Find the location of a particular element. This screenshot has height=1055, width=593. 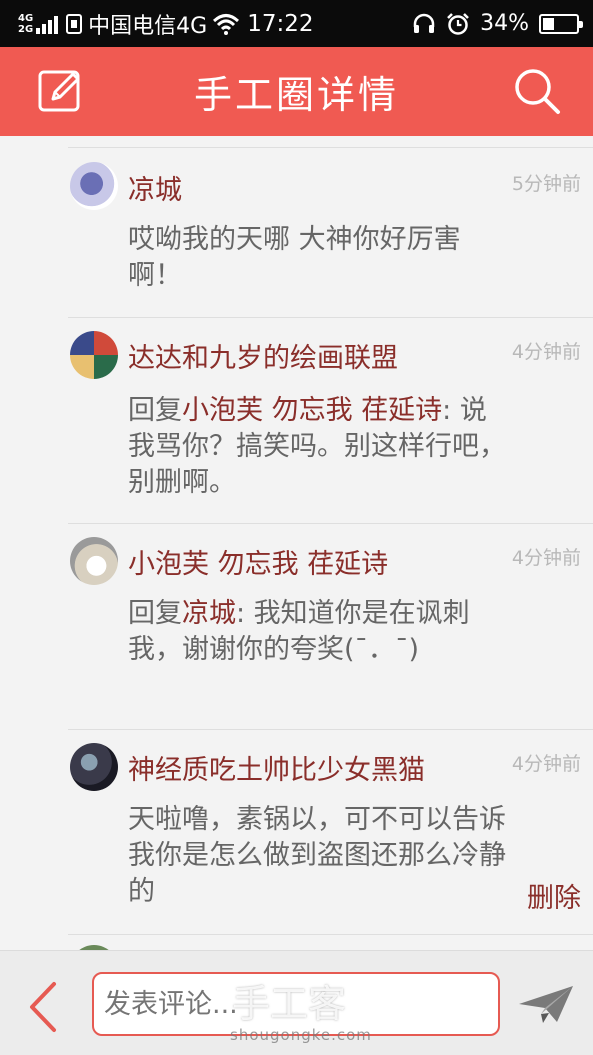

reply-mention: 凉城 is located at coordinates (209, 613).